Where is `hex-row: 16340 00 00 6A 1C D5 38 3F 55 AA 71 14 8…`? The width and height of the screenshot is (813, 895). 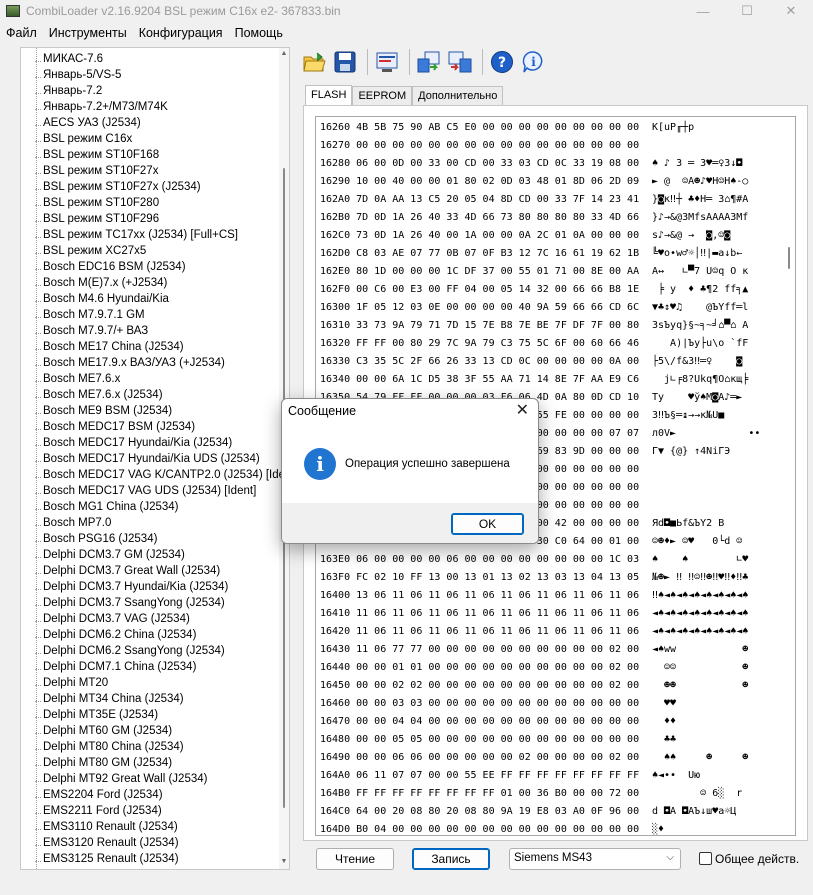 hex-row: 16340 00 00 6A 1C D5 38 3F 55 AA 71 14 8… is located at coordinates (479, 382).